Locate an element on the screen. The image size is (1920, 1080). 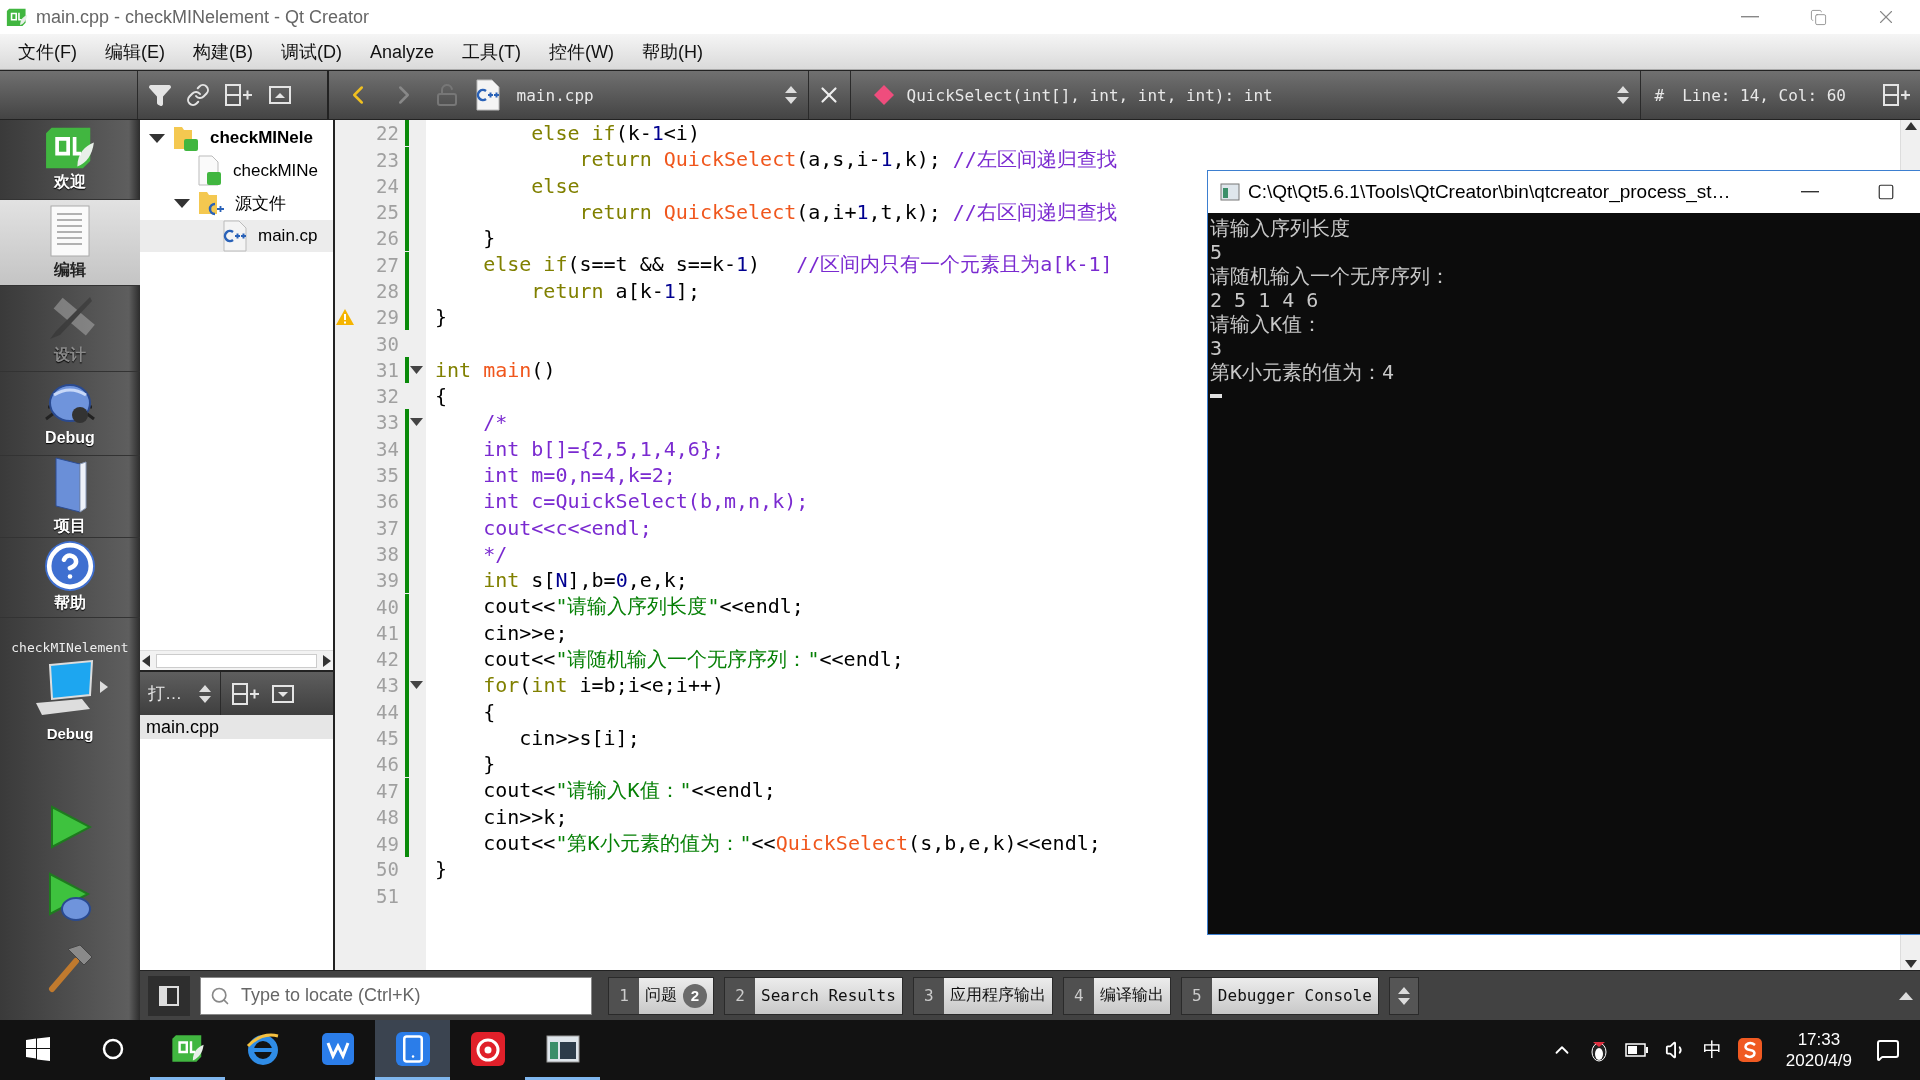
scroll-right-icon is located at coordinates (327, 660).